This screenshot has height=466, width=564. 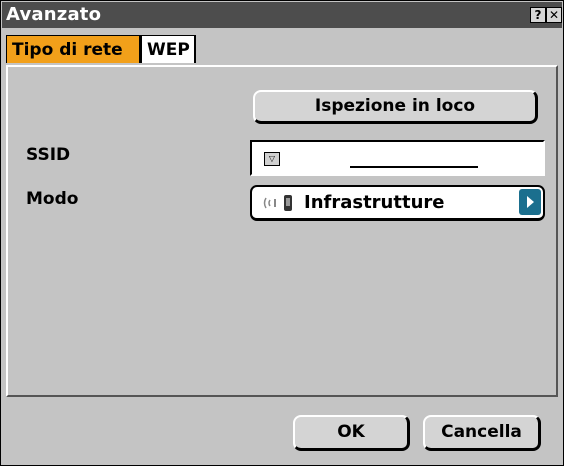 What do you see at coordinates (282, 15) in the screenshot?
I see `title-bar: Avanzato ? ✕` at bounding box center [282, 15].